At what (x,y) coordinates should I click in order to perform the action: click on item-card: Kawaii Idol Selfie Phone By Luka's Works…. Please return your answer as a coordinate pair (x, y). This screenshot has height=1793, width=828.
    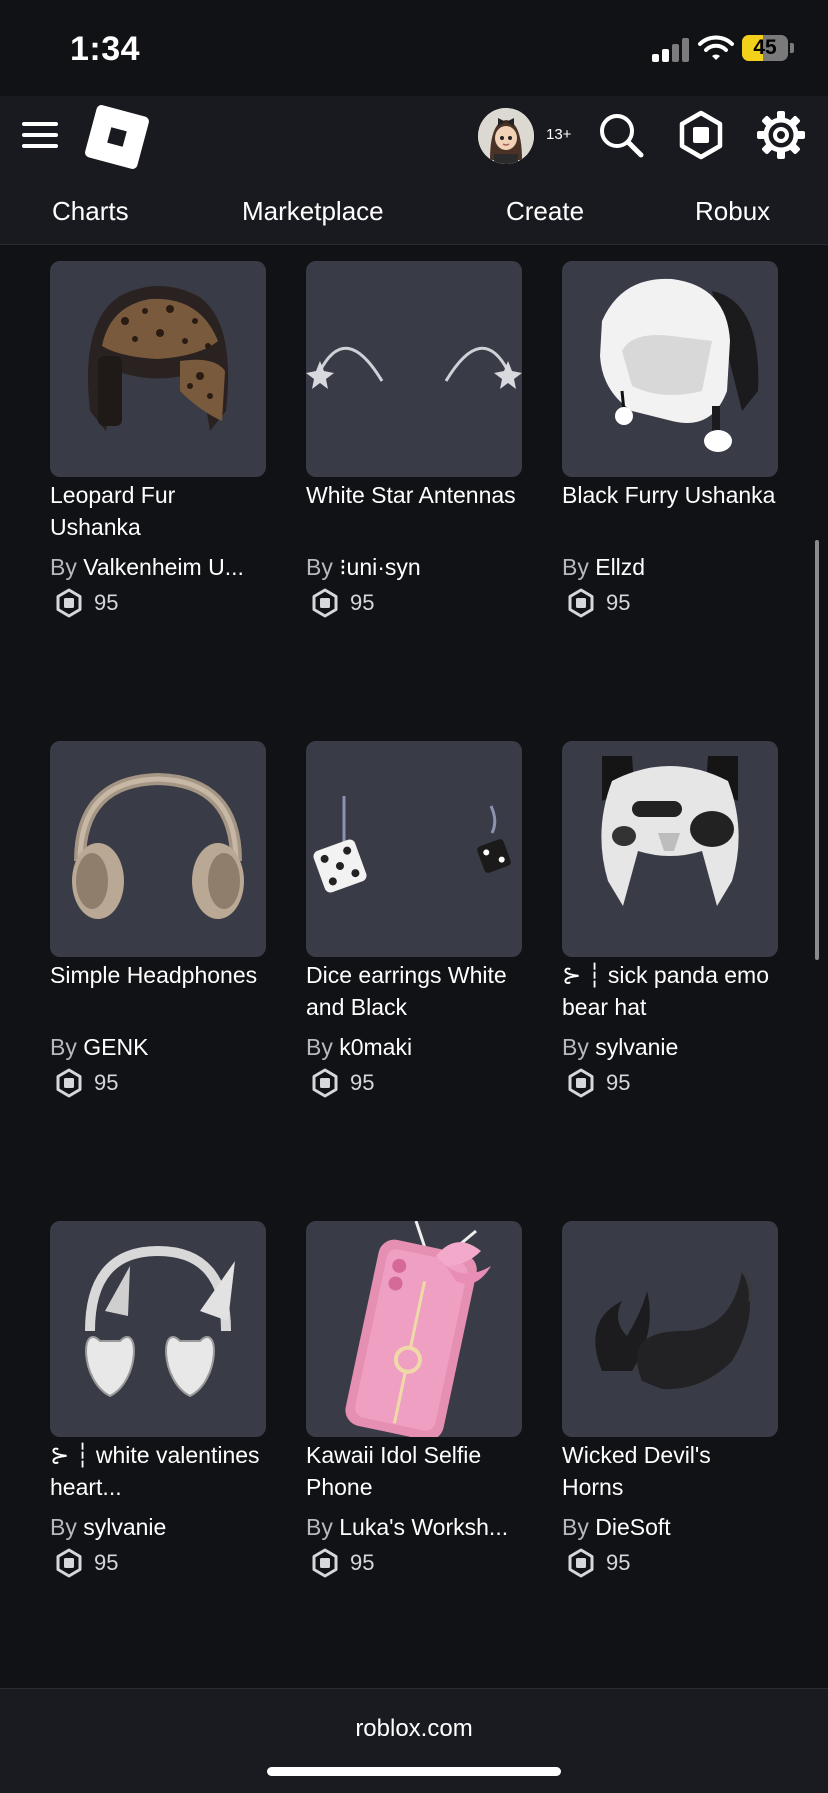
    Looking at the image, I should click on (414, 1401).